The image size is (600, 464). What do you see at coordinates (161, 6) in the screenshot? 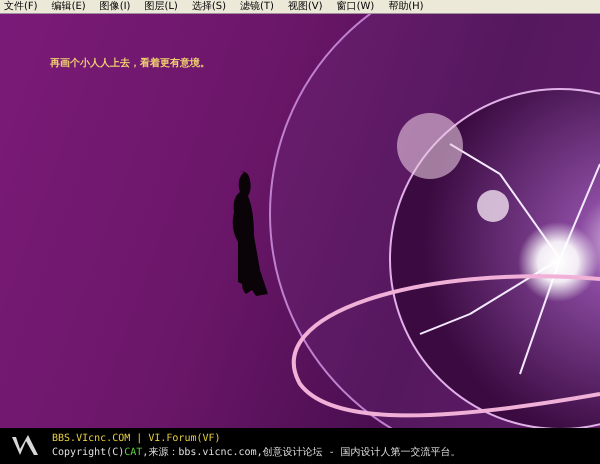
I see `menu-item: 图层(L)` at bounding box center [161, 6].